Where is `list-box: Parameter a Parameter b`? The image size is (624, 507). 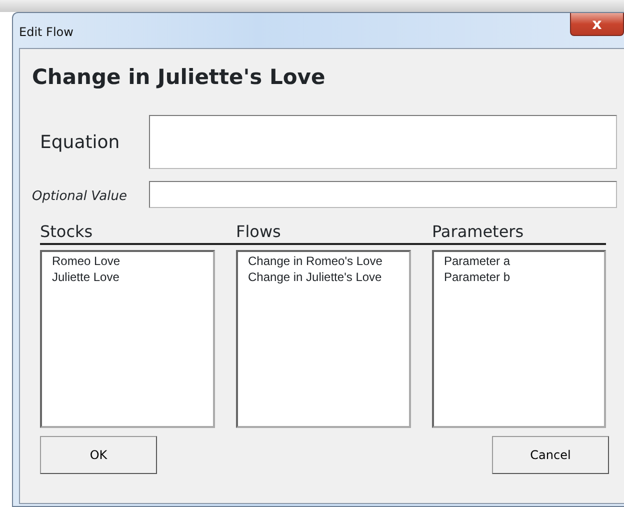 list-box: Parameter a Parameter b is located at coordinates (519, 339).